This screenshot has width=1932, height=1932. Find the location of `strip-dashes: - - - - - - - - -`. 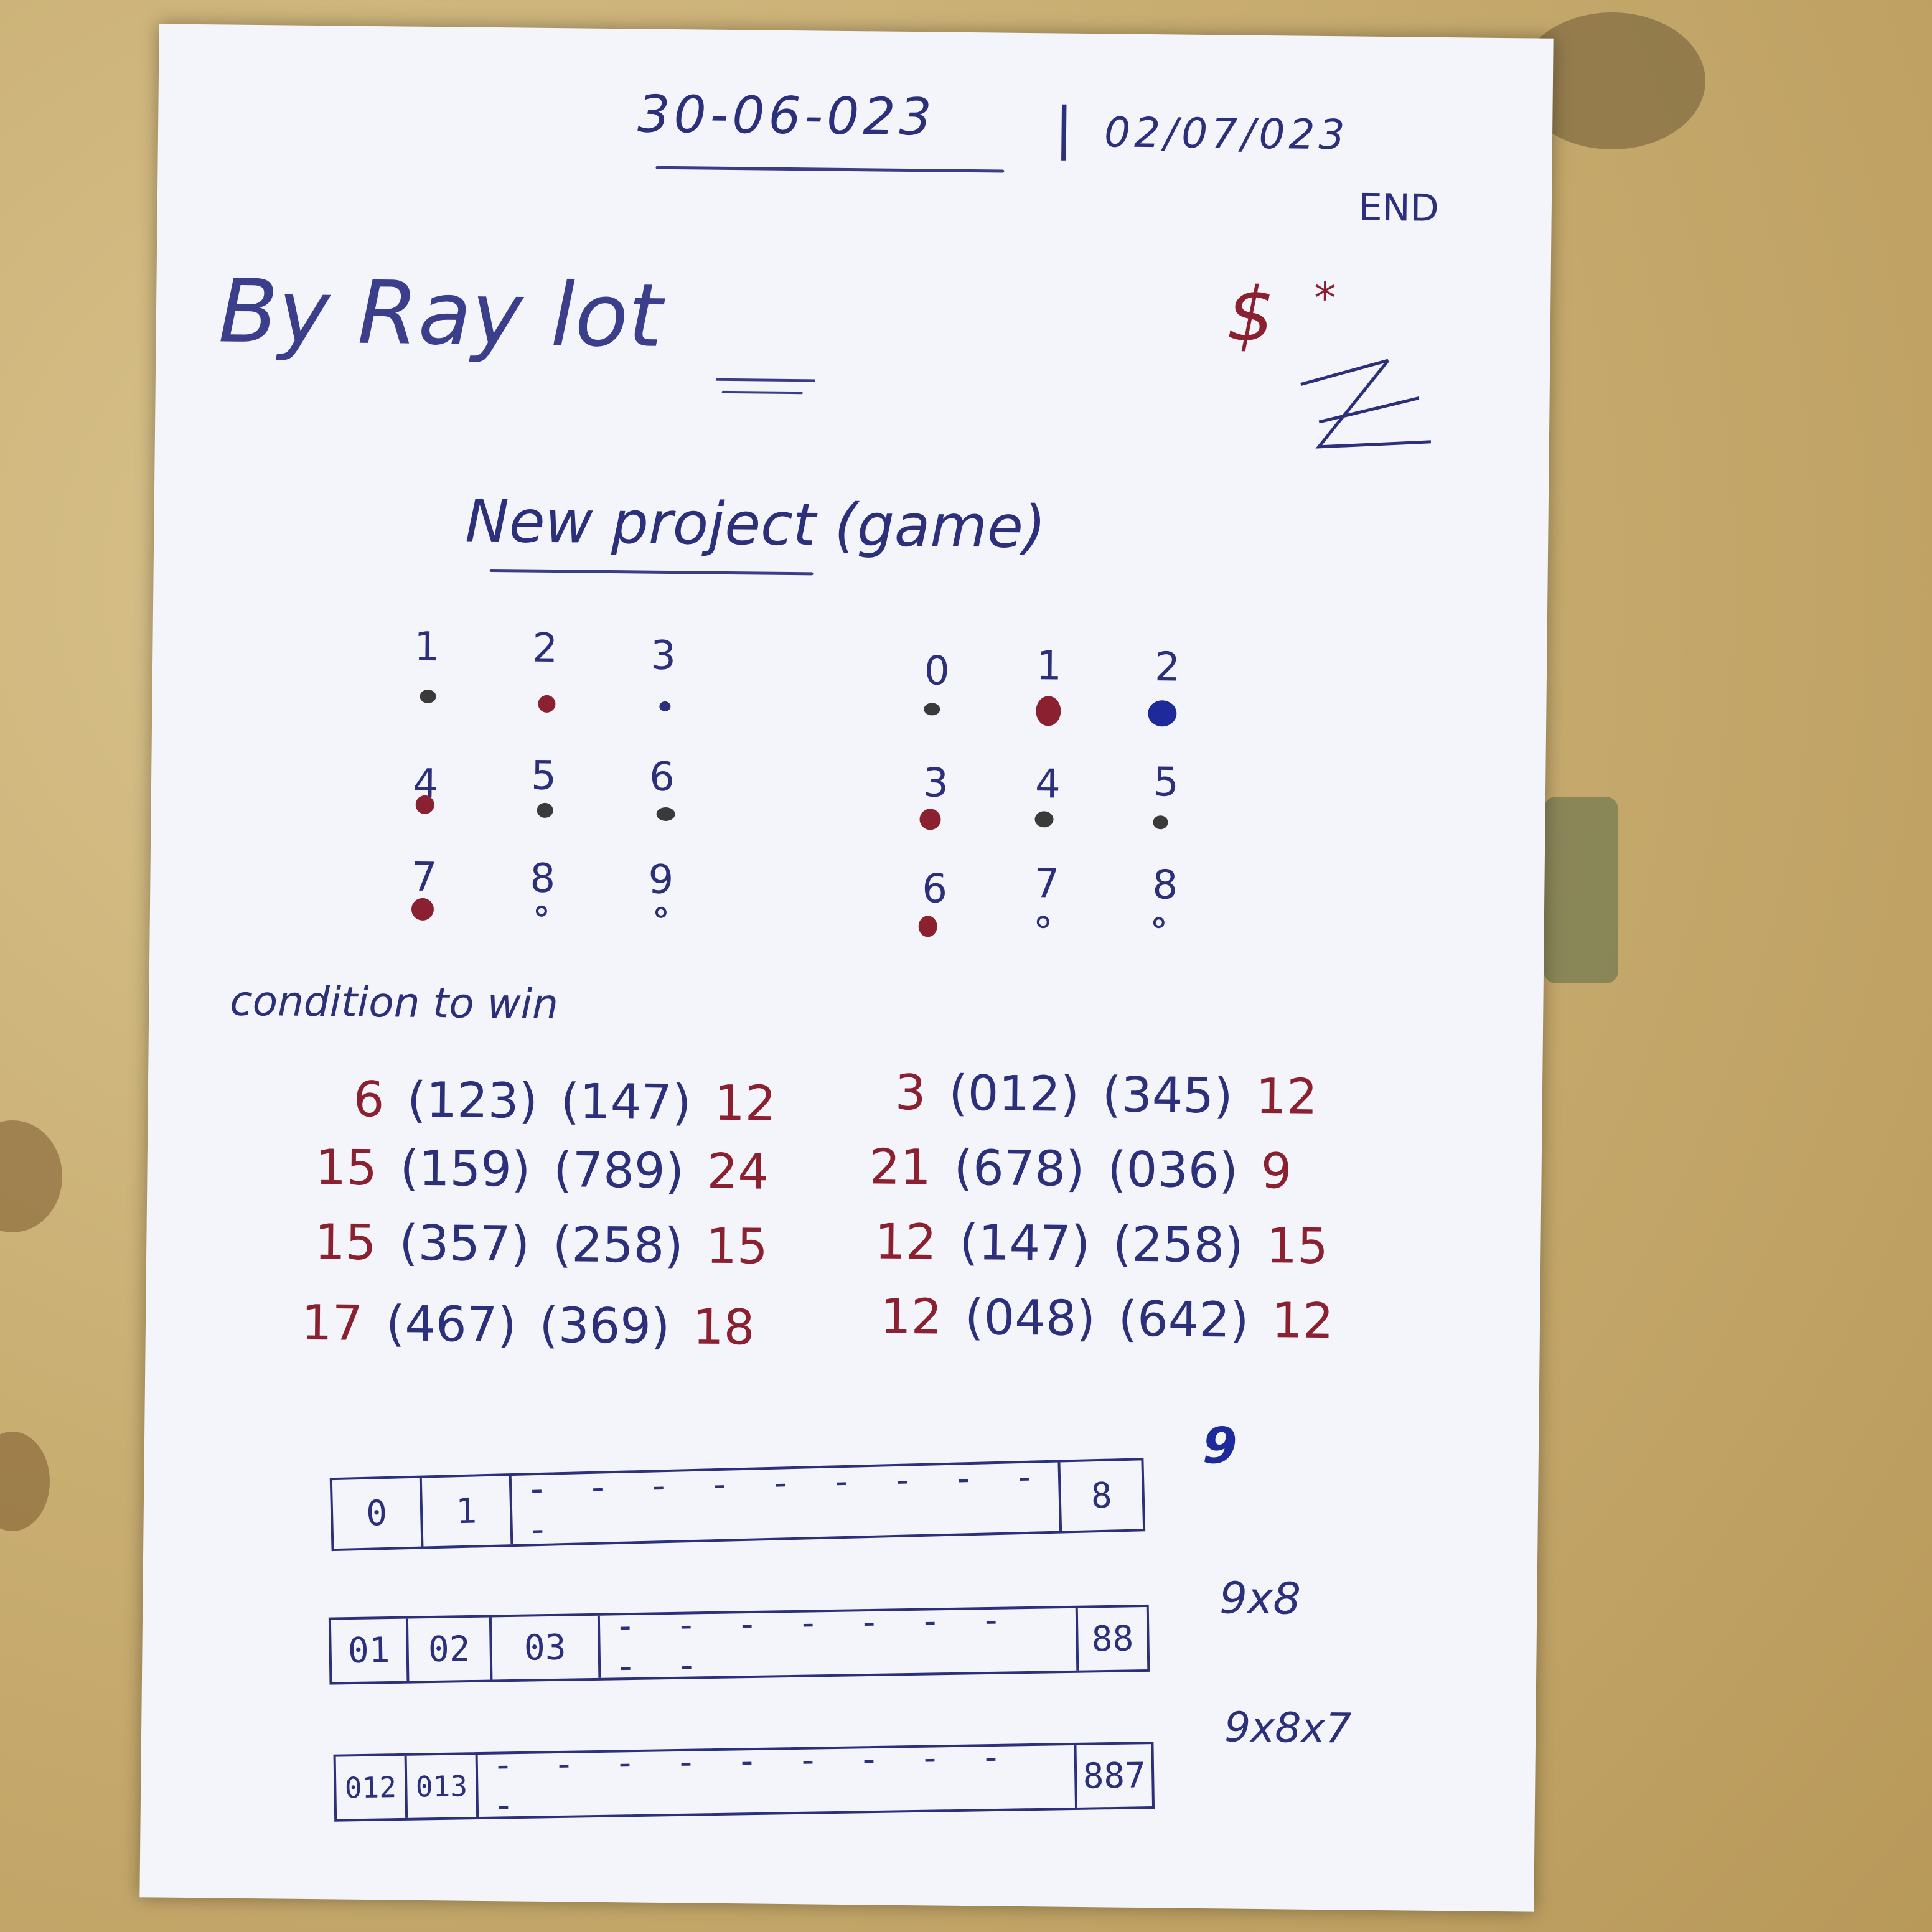

strip-dashes: - - - - - - - - - is located at coordinates (817, 1643).